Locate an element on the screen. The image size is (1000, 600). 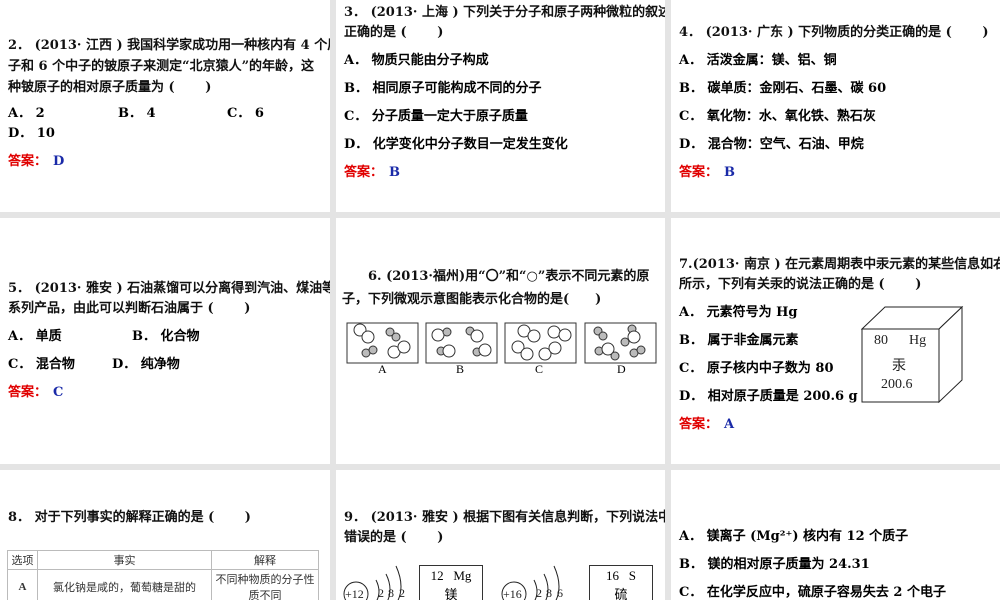
question-text: 错误的是 ( ) is located at coordinates (394, 537).